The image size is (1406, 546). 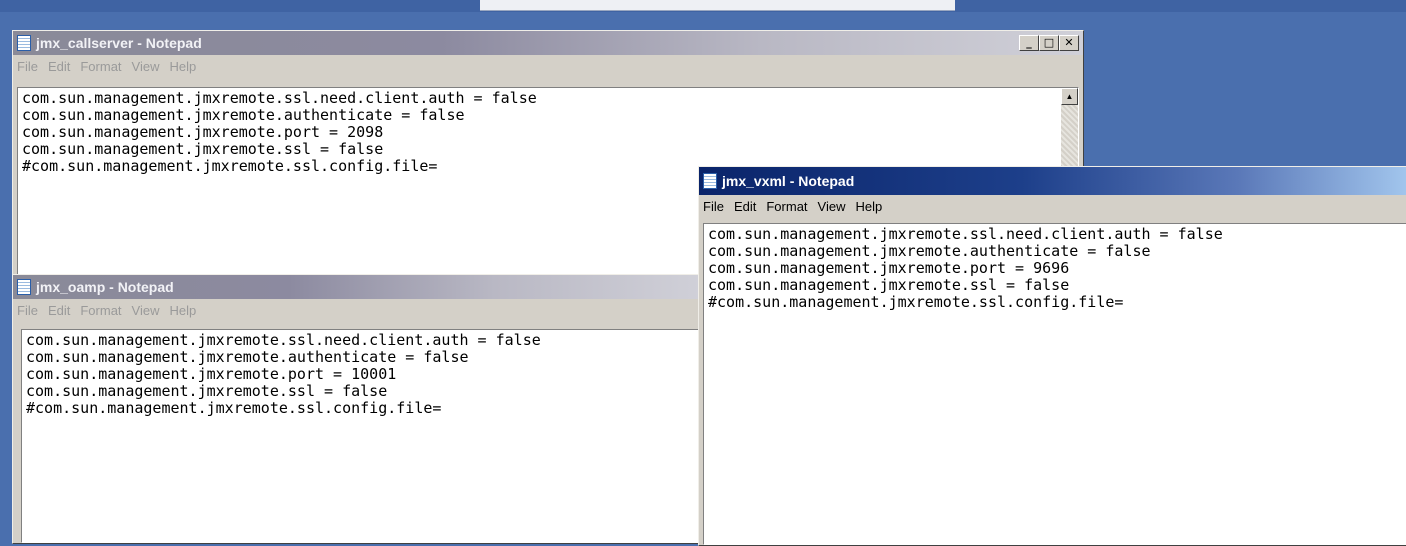 I want to click on minimize-button: _, so click(x=1029, y=43).